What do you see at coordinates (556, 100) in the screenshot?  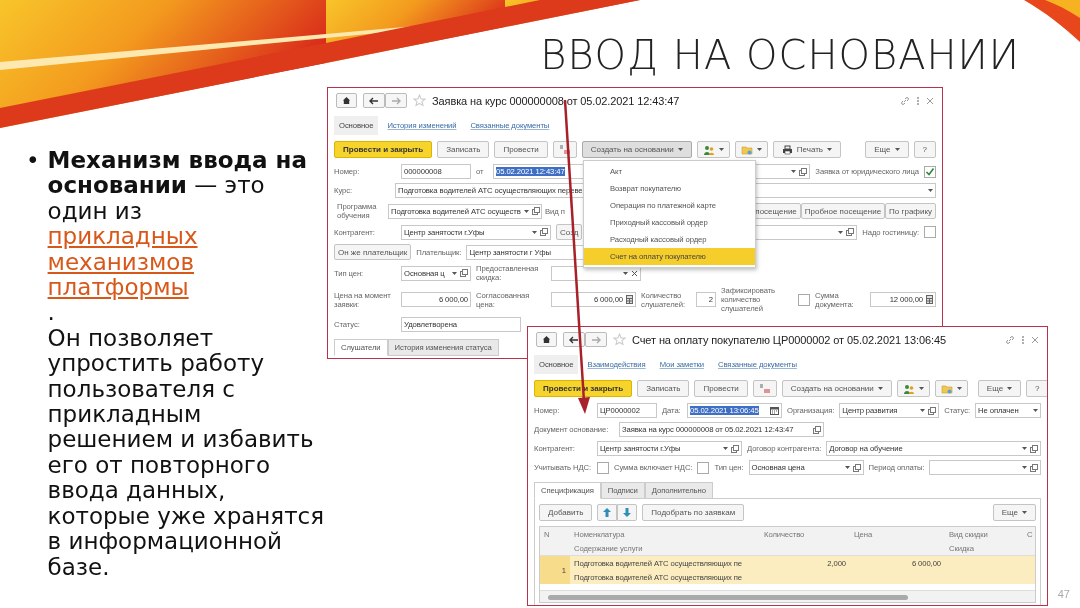 I see `window-title: Заявка на курс 000000008 от 05.02.2021 12:43:47` at bounding box center [556, 100].